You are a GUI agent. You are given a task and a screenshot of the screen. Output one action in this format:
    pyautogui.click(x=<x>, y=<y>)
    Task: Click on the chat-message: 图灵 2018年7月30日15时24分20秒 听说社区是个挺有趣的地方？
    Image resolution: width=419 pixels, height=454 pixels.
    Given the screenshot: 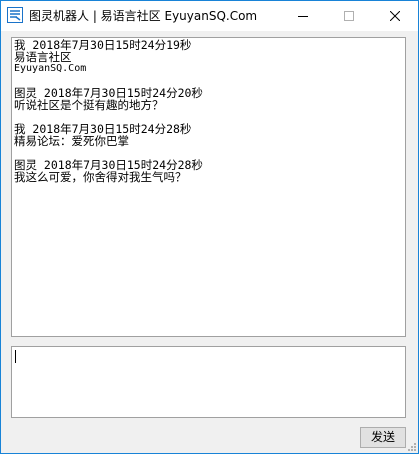 What is the action you would take?
    pyautogui.click(x=108, y=99)
    